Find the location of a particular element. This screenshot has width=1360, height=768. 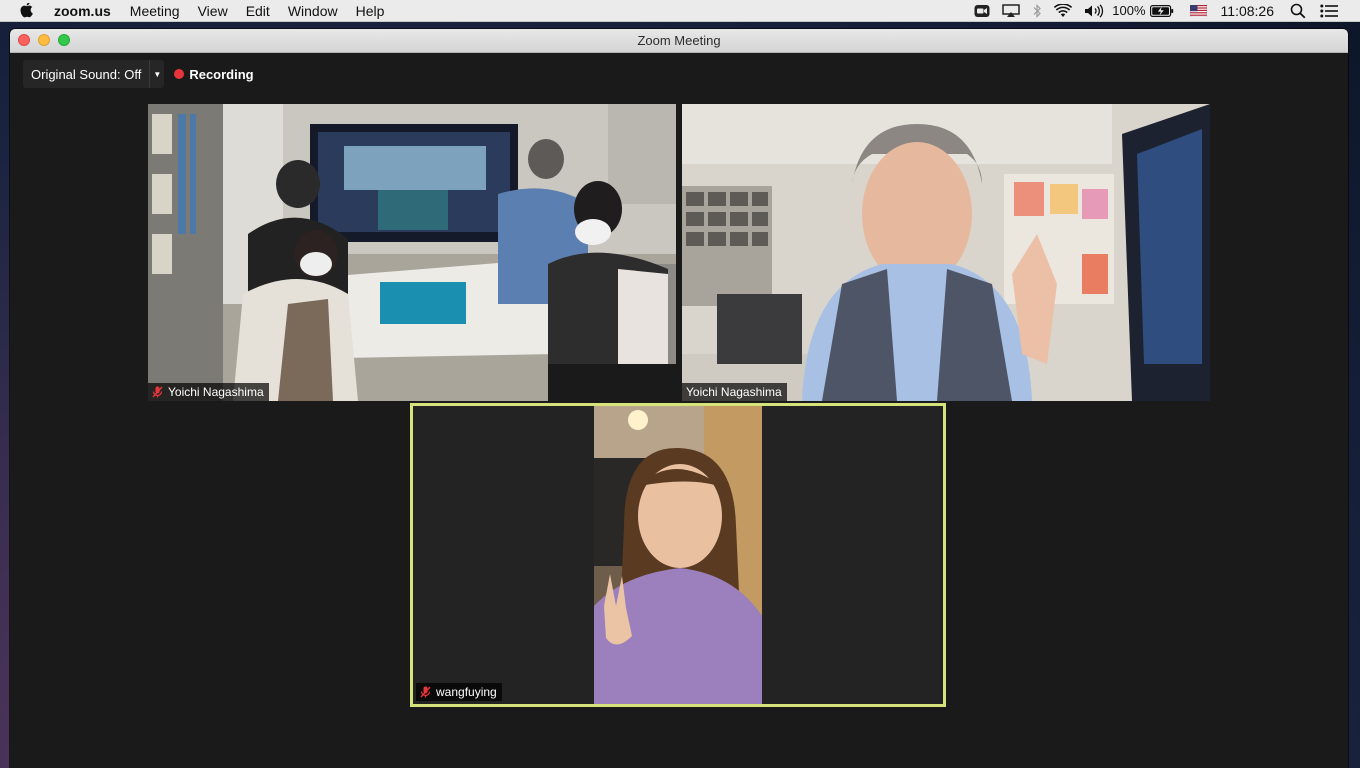

dropdown-caret-icon: ▼ is located at coordinates (157, 74).